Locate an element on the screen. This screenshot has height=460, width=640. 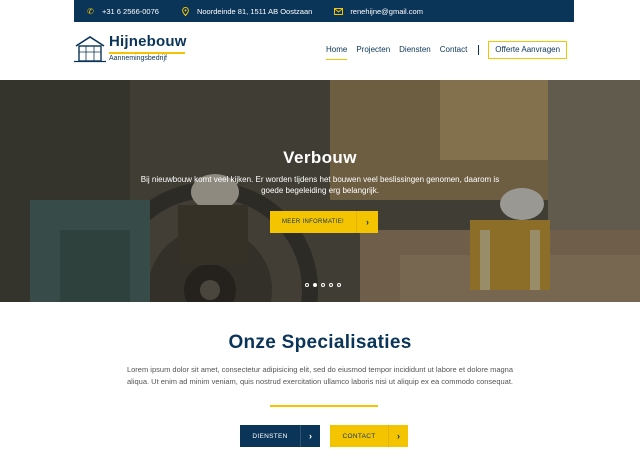
logo-underline is located at coordinates (147, 53).